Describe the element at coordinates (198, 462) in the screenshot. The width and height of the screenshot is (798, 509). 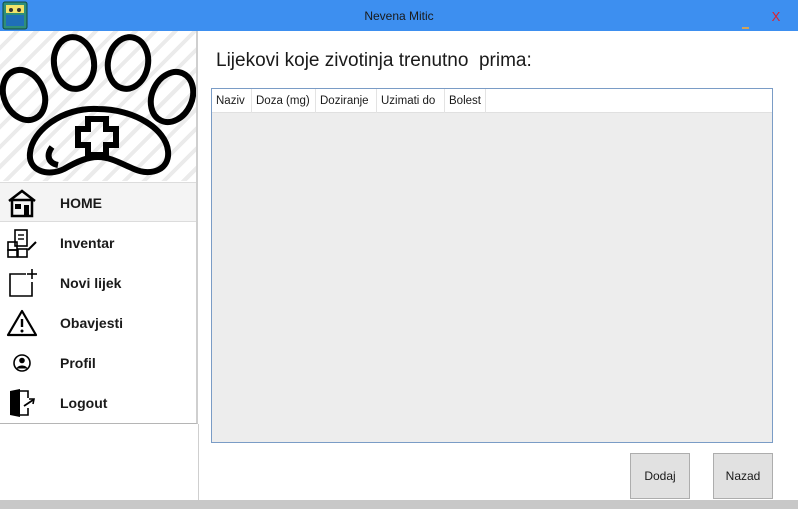
I see `content-divider` at that location.